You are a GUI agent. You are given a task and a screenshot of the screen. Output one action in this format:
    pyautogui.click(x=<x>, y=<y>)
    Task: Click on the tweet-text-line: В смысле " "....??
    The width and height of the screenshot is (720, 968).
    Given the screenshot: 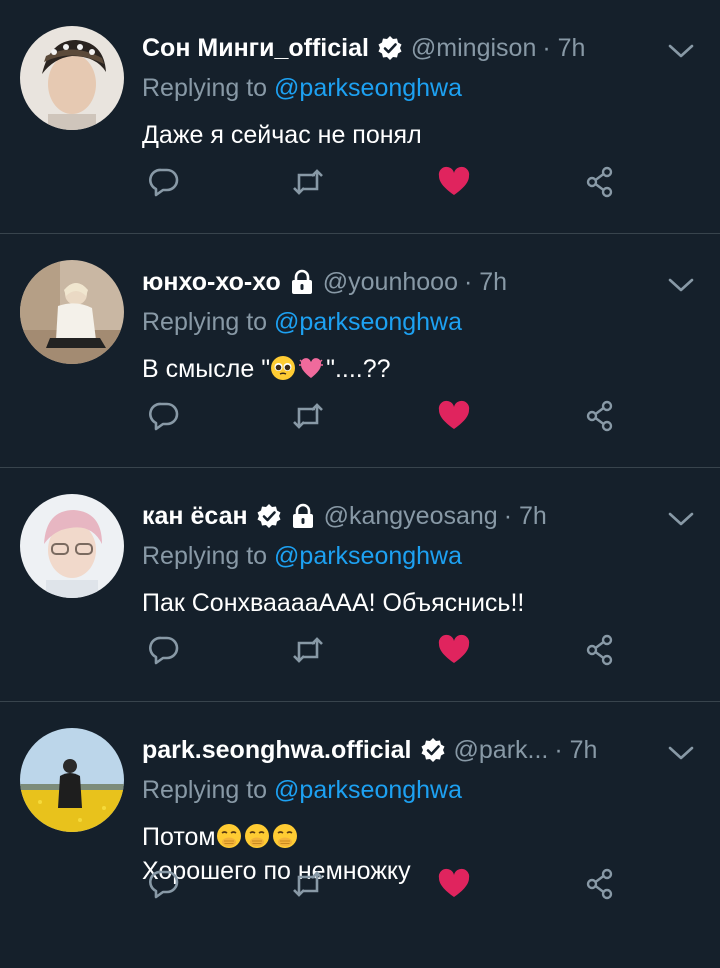 What is the action you would take?
    pyautogui.click(x=422, y=369)
    